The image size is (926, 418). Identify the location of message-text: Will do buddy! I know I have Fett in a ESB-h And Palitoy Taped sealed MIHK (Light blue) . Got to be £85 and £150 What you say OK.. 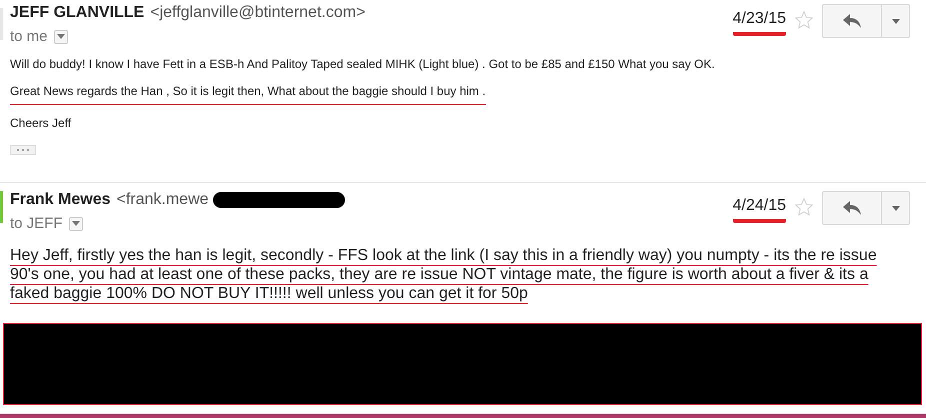
(363, 64).